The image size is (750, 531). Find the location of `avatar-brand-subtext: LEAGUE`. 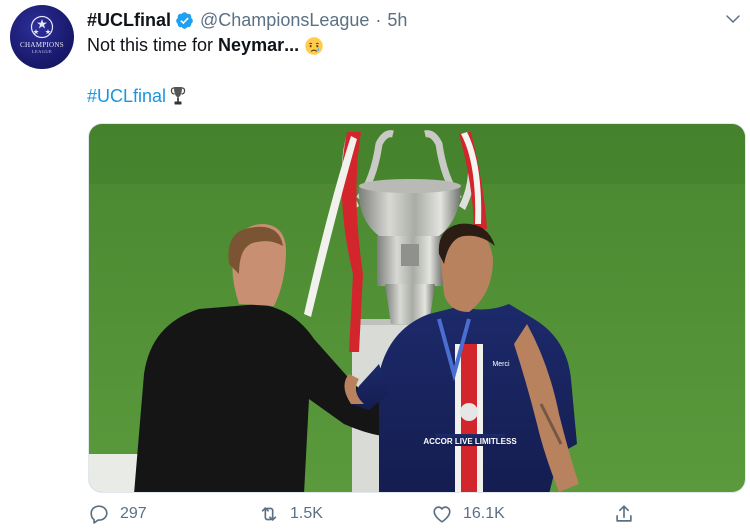

avatar-brand-subtext: LEAGUE is located at coordinates (42, 51).